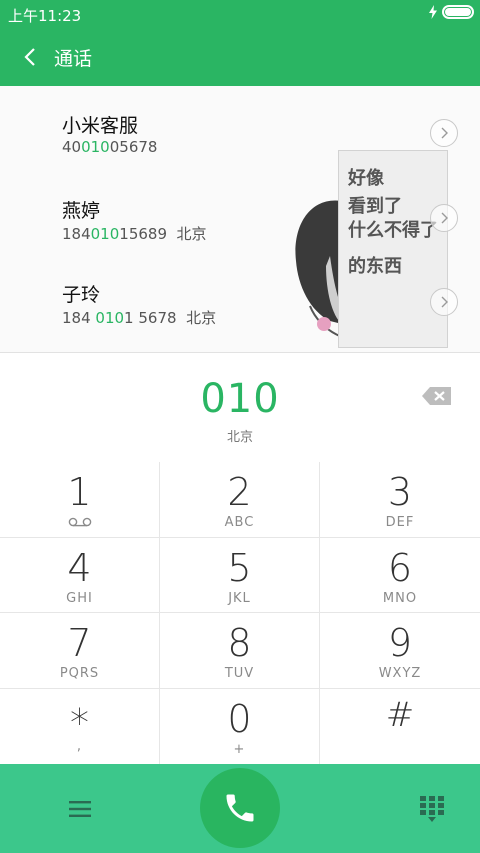 The width and height of the screenshot is (480, 853). I want to click on key-8: 8 TUV, so click(240, 651).